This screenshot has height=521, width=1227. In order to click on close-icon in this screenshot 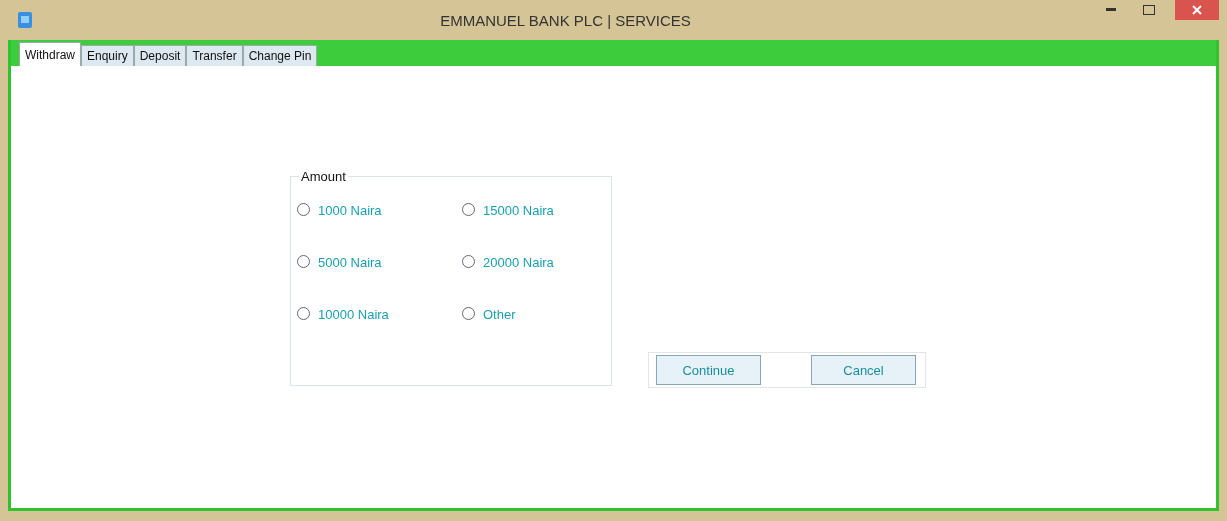, I will do `click(1197, 10)`.